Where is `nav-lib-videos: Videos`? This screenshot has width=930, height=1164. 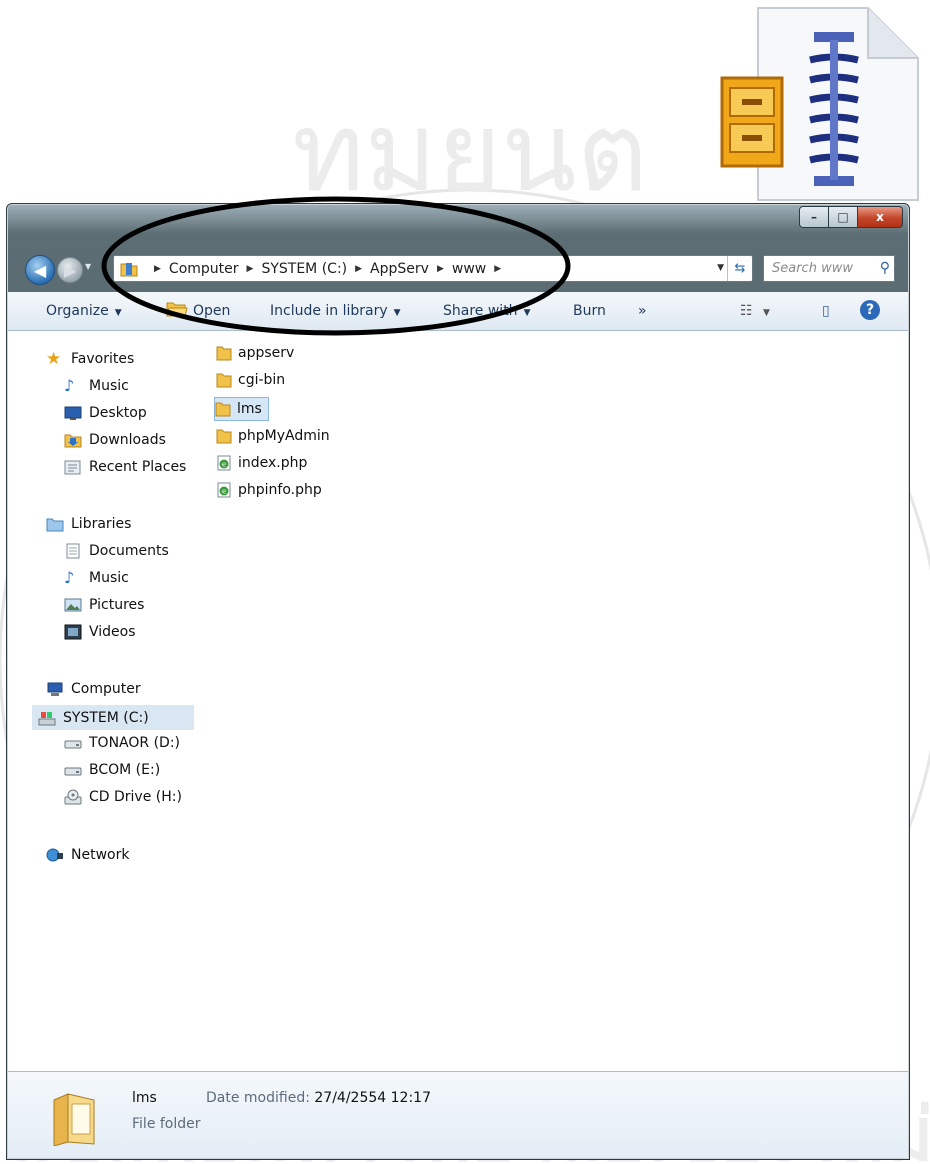 nav-lib-videos: Videos is located at coordinates (100, 632).